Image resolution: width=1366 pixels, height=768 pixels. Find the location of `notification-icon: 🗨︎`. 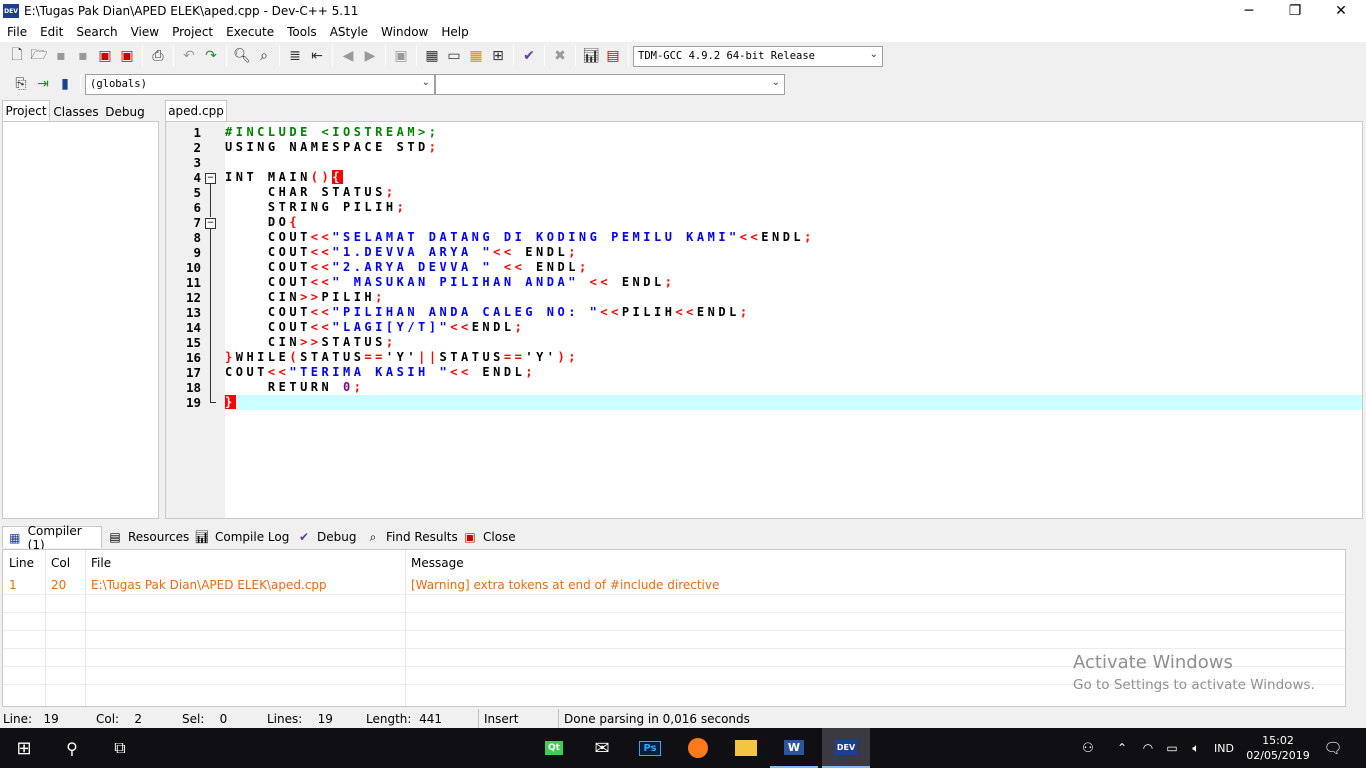

notification-icon: 🗨︎ is located at coordinates (1333, 748).